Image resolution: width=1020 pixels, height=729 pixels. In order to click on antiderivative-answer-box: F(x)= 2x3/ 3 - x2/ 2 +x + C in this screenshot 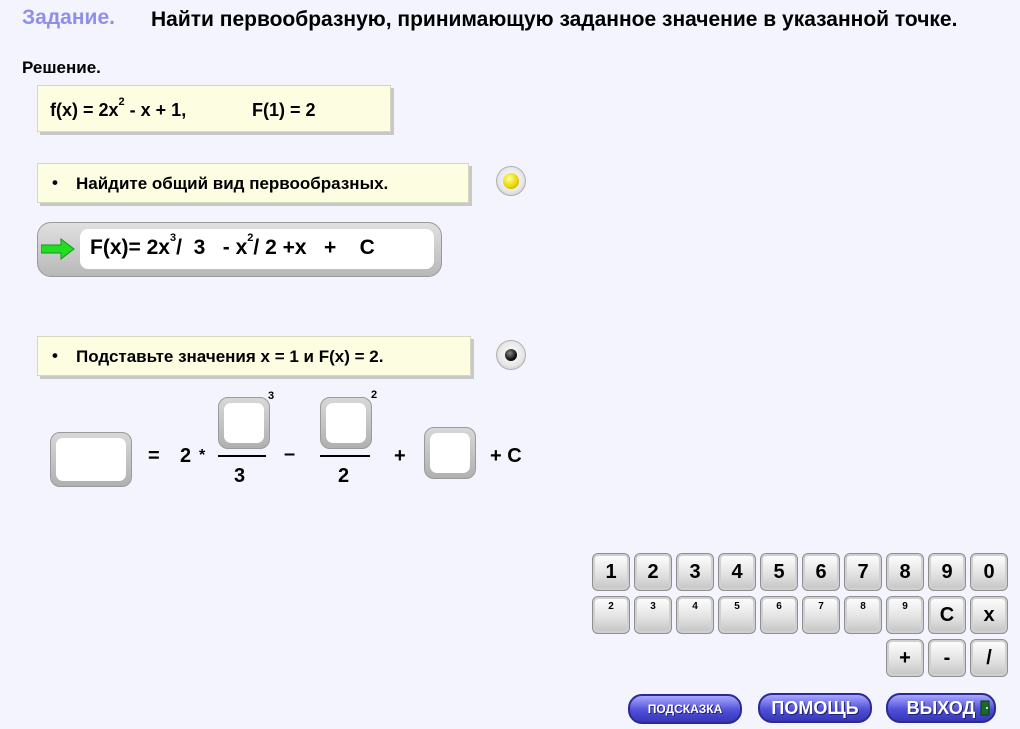, I will do `click(239, 249)`.